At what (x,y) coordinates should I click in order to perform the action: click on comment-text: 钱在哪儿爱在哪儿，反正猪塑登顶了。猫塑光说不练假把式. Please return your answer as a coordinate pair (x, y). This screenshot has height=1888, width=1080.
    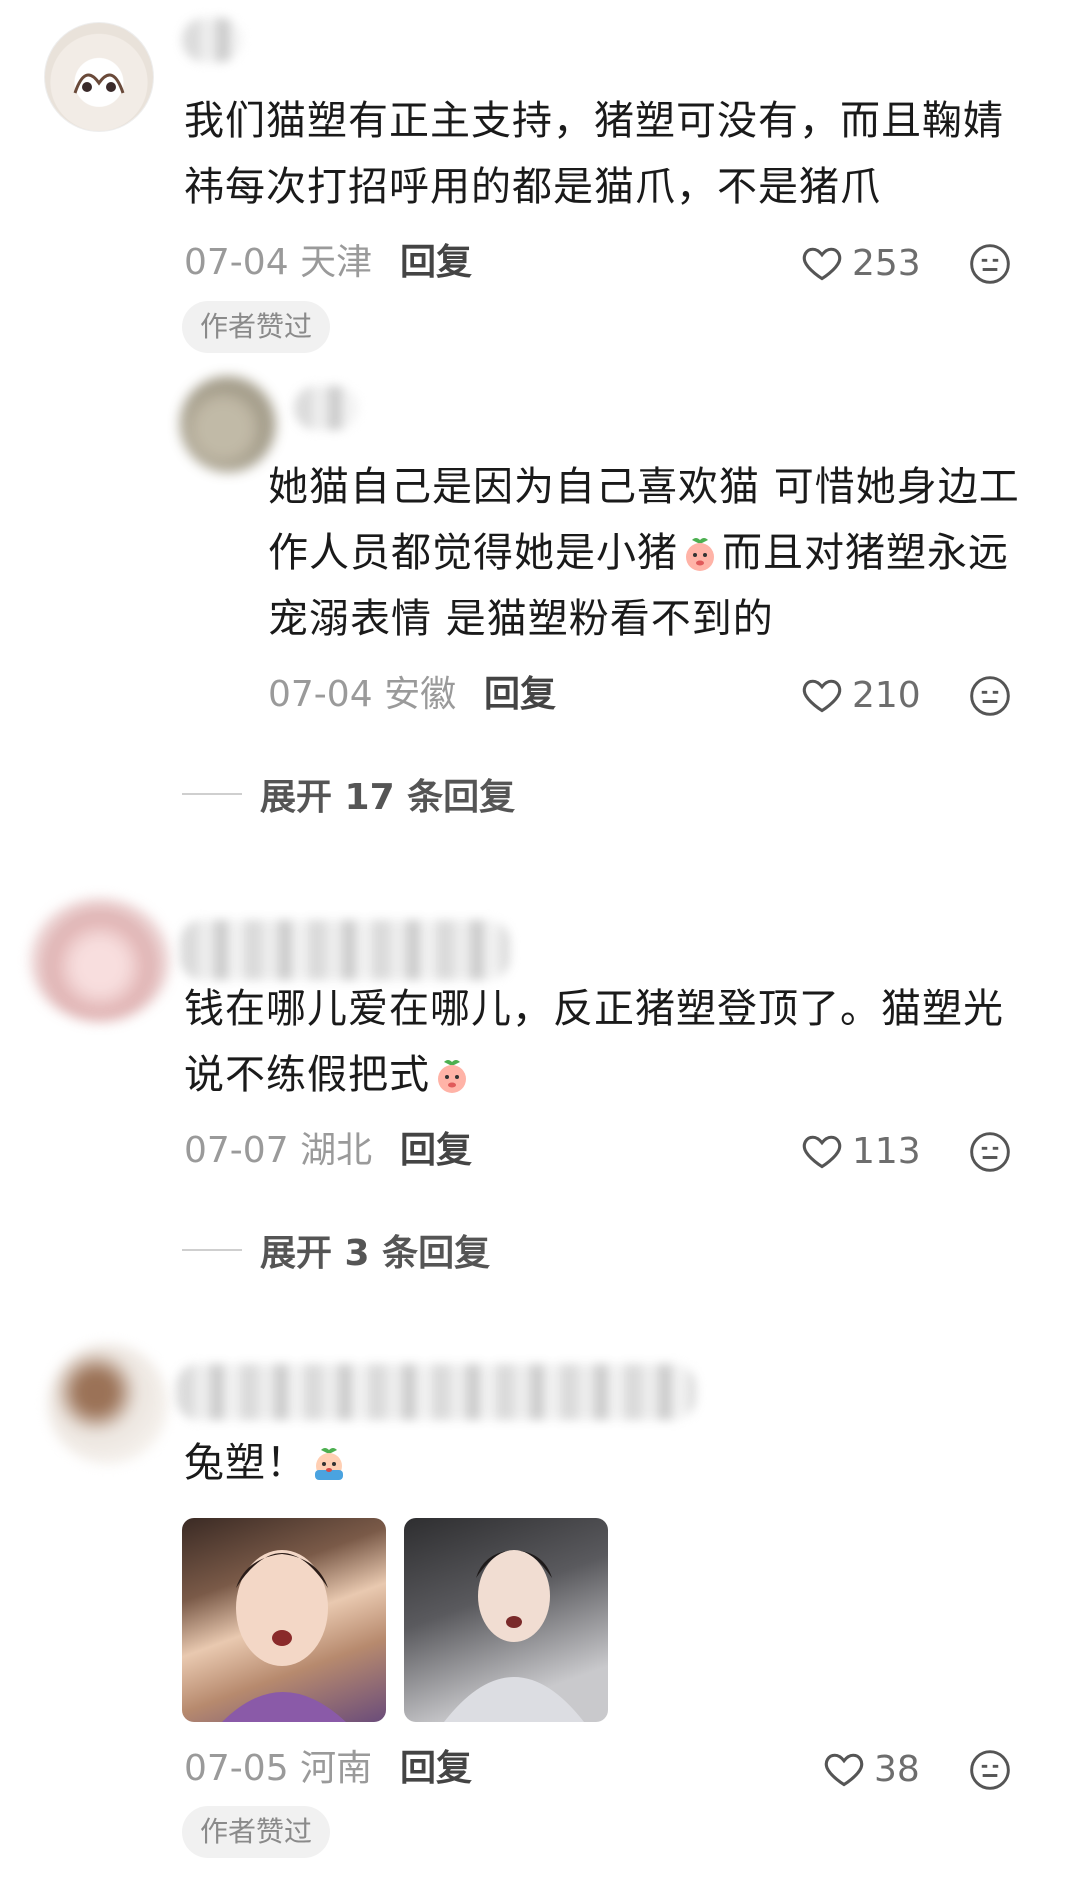
    Looking at the image, I should click on (604, 1042).